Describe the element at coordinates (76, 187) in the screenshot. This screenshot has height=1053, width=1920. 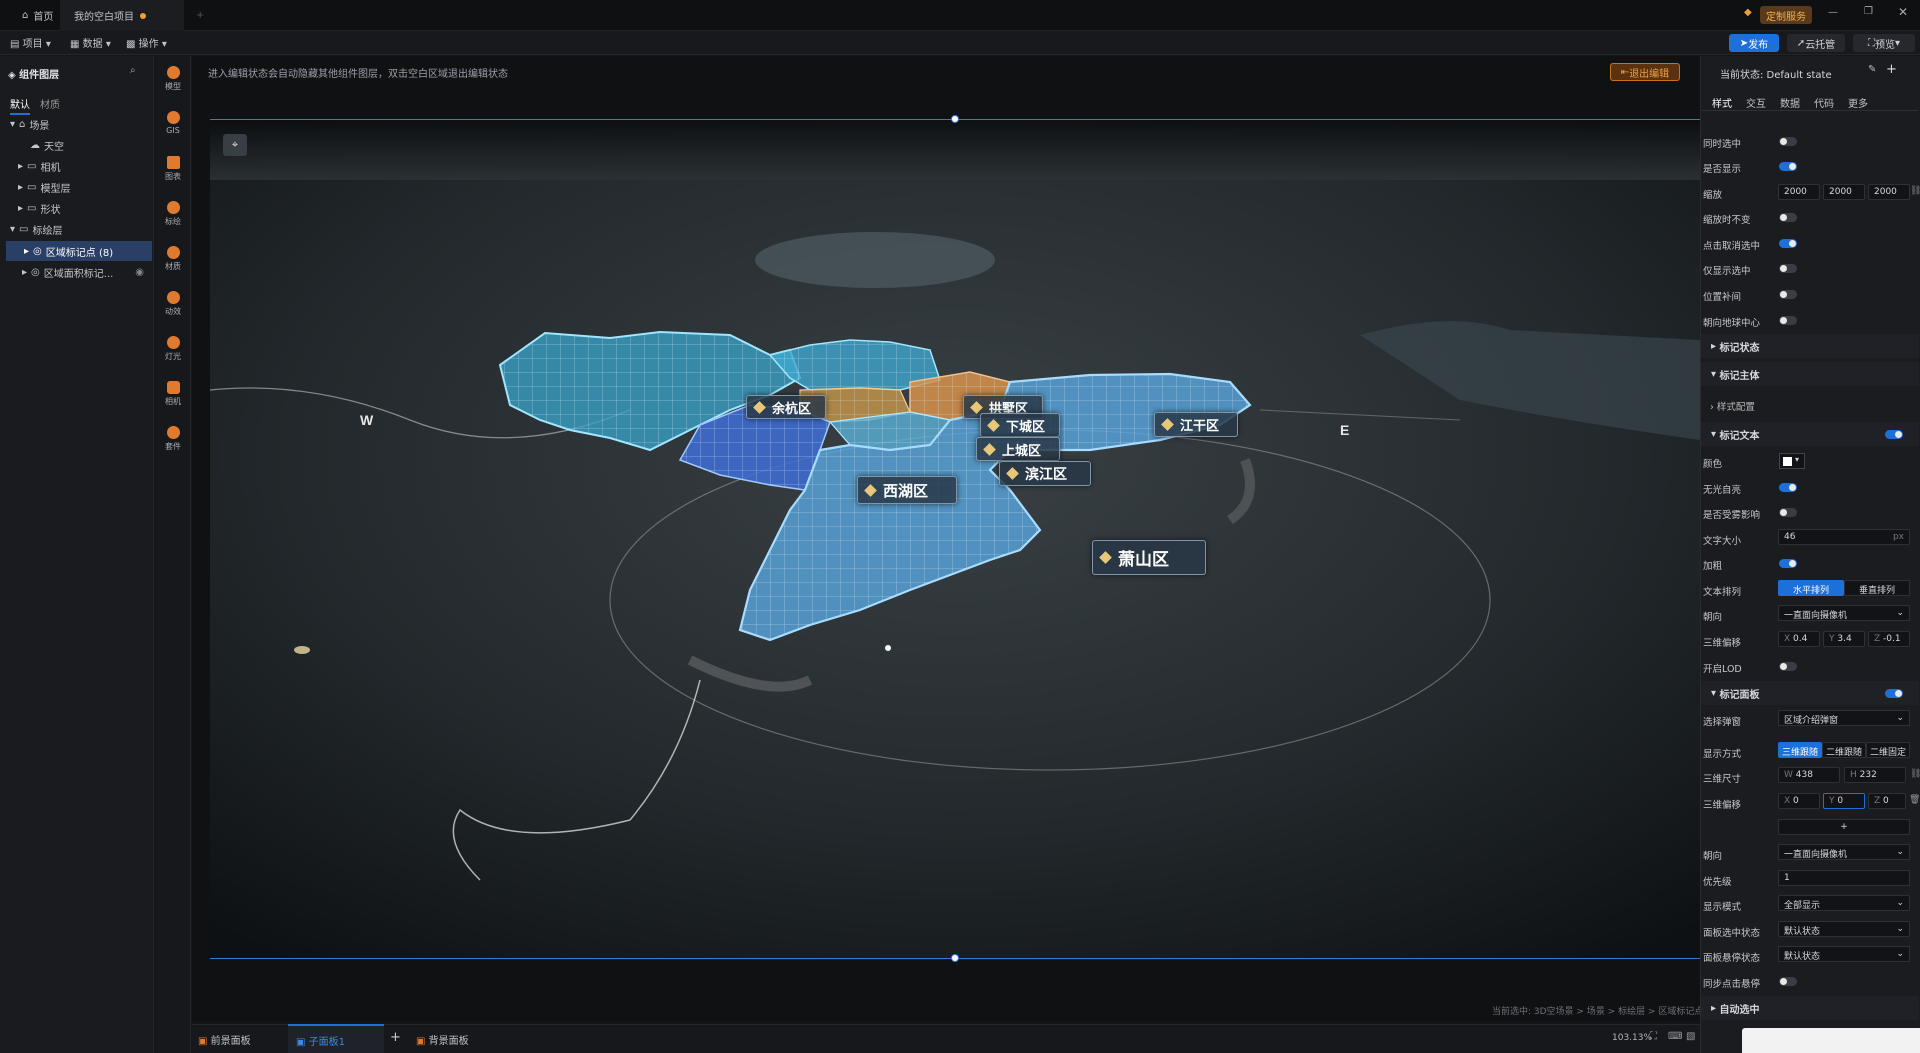
I see `tree-item-model-layer: ▸ ▭ 模型层` at that location.